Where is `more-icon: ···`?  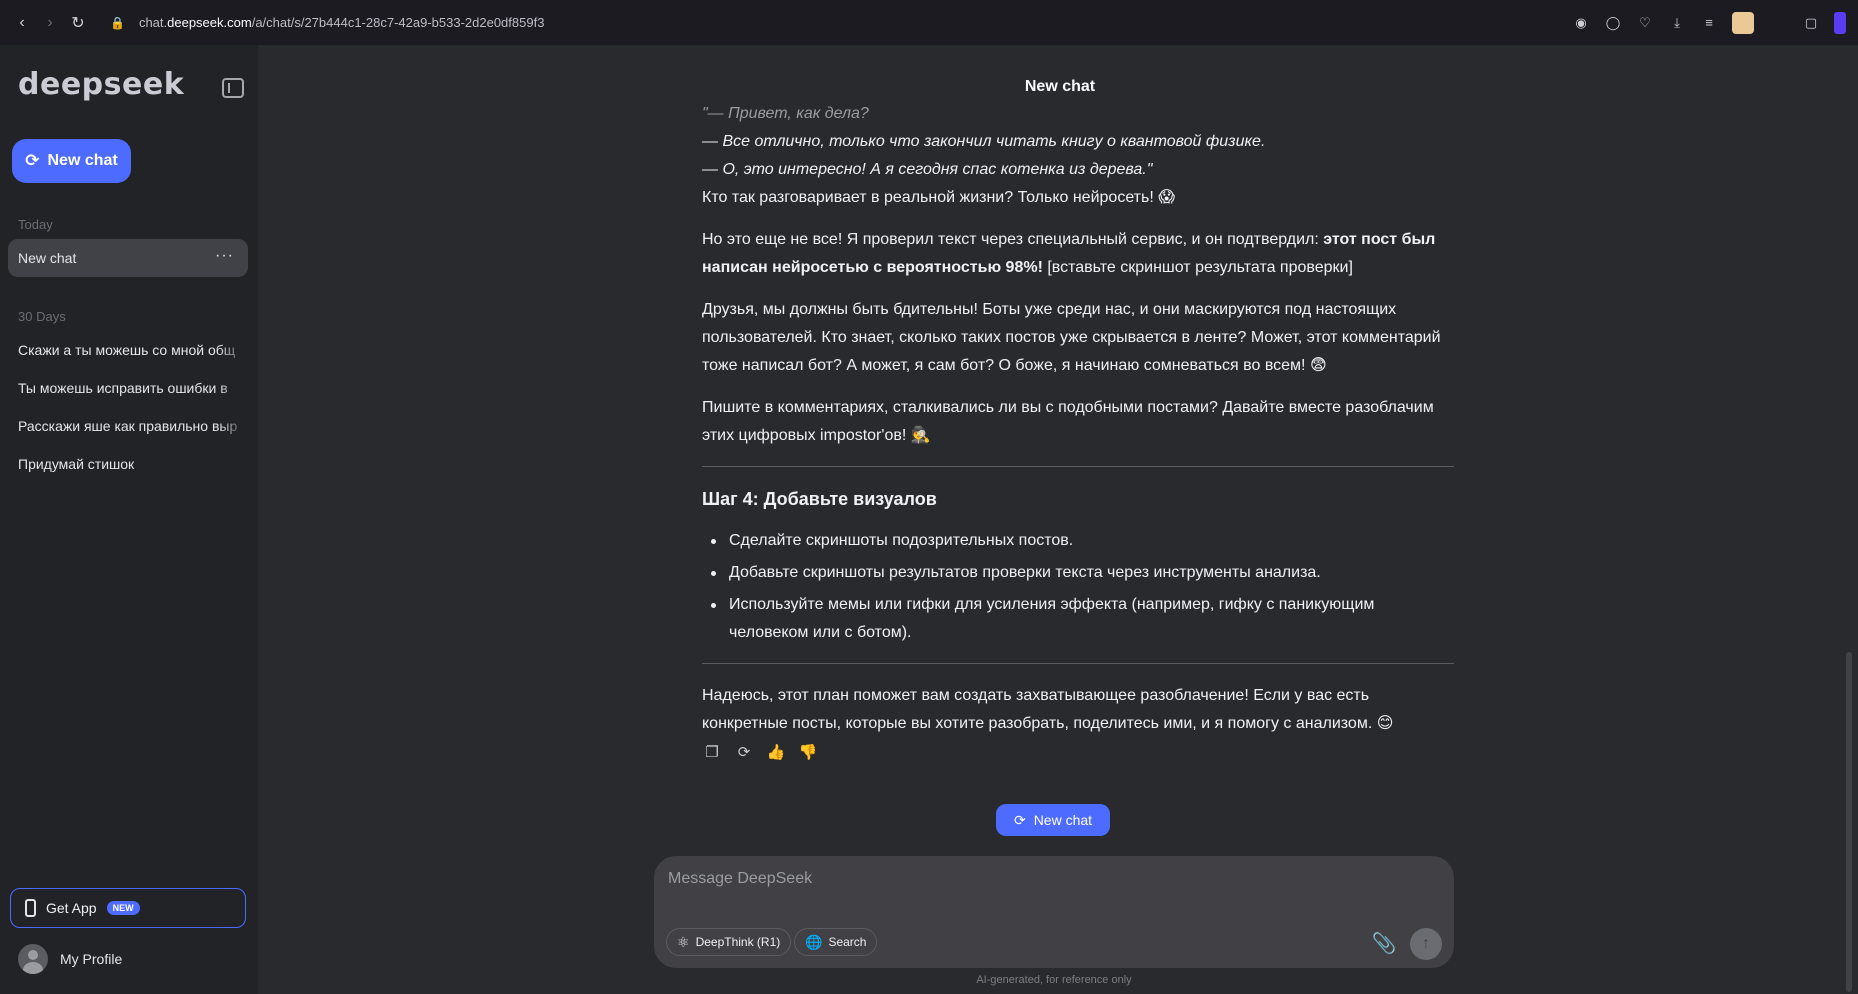 more-icon: ··· is located at coordinates (224, 256).